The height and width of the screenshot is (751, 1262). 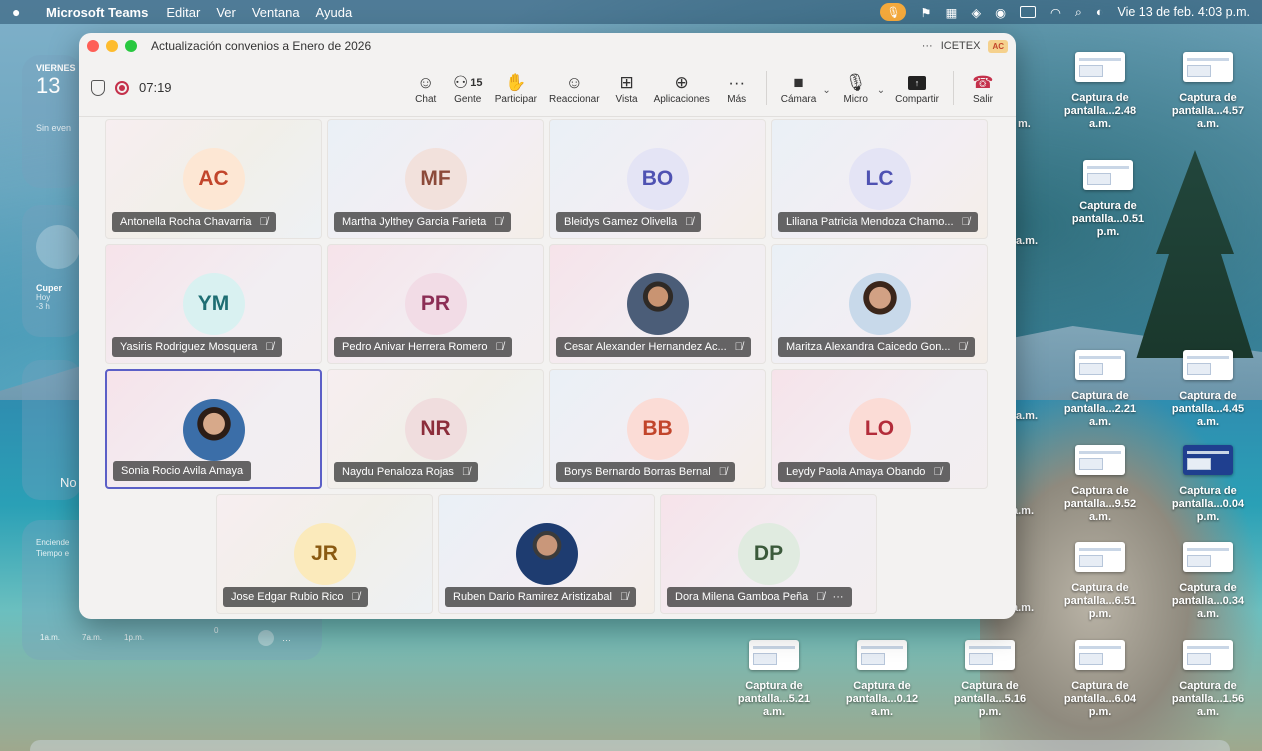 I want to click on menu-editar: Editar, so click(x=183, y=12).